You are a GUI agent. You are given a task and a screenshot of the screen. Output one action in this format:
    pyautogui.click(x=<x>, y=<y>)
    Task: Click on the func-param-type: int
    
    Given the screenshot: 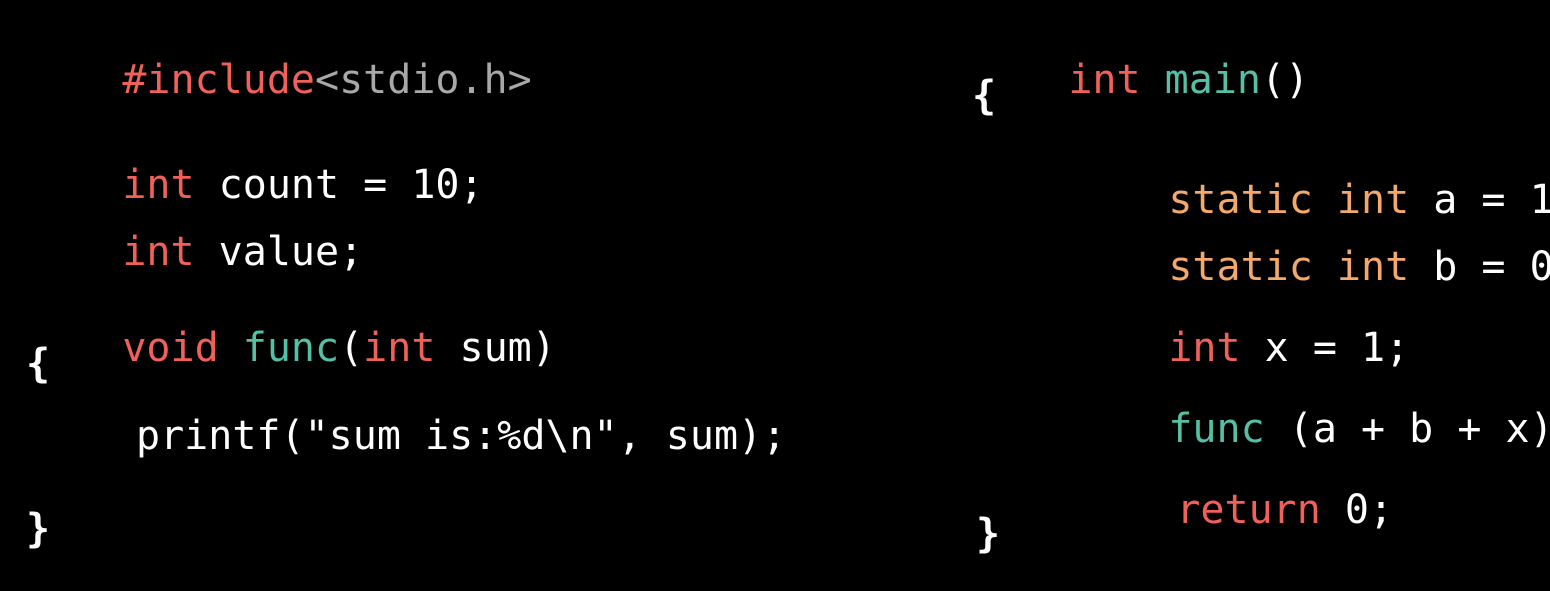 What is the action you would take?
    pyautogui.click(x=399, y=348)
    